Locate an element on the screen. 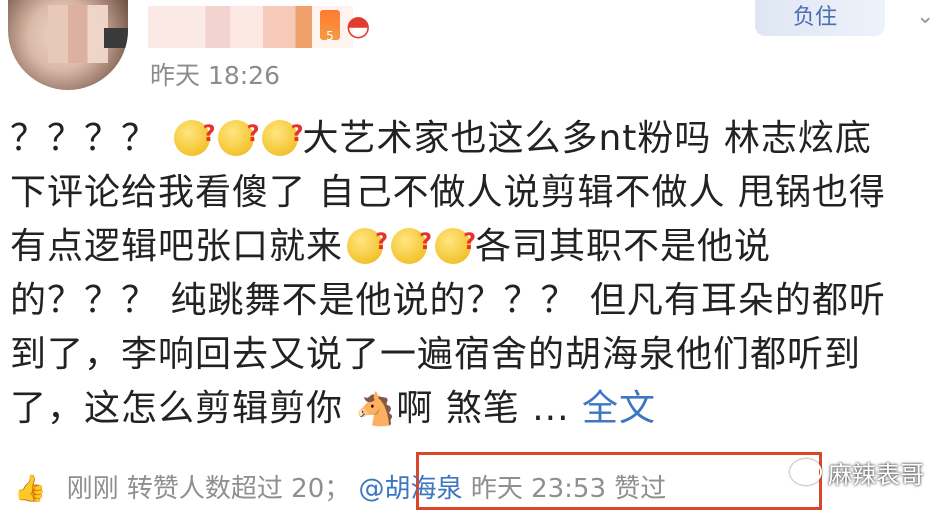  thumbs-up-icon: 👍 is located at coordinates (30, 489).